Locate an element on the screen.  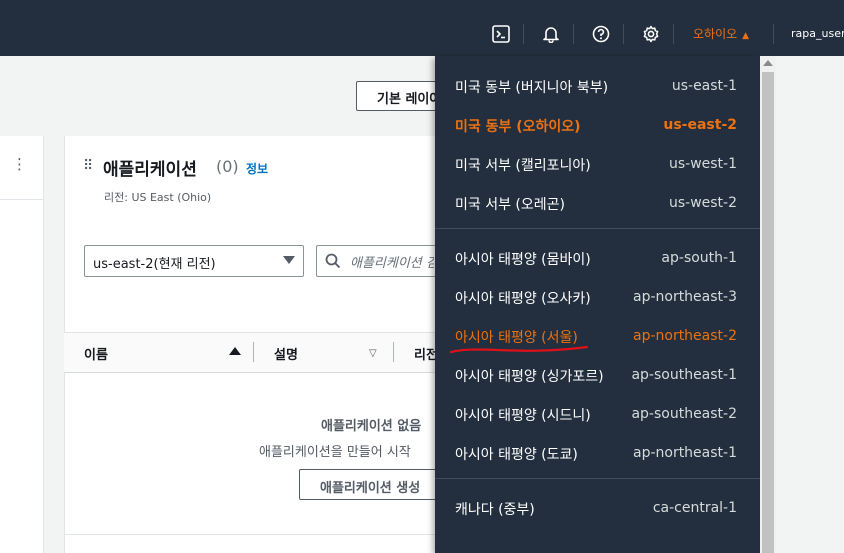
region-menu-item-ap-southeast-1: 아시아 태평양 (싱가포르) ap-southeast-1 is located at coordinates (597, 374).